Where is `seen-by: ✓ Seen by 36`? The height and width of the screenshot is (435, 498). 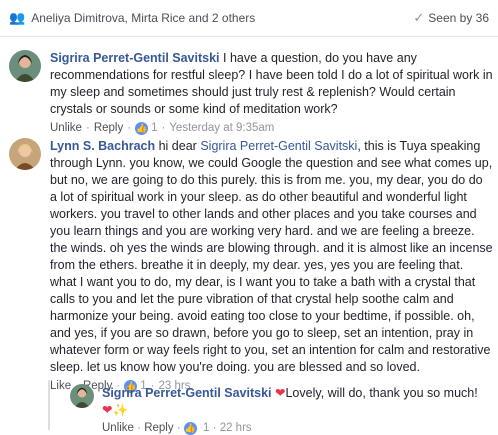
seen-by: ✓ Seen by 36 is located at coordinates (455, 18).